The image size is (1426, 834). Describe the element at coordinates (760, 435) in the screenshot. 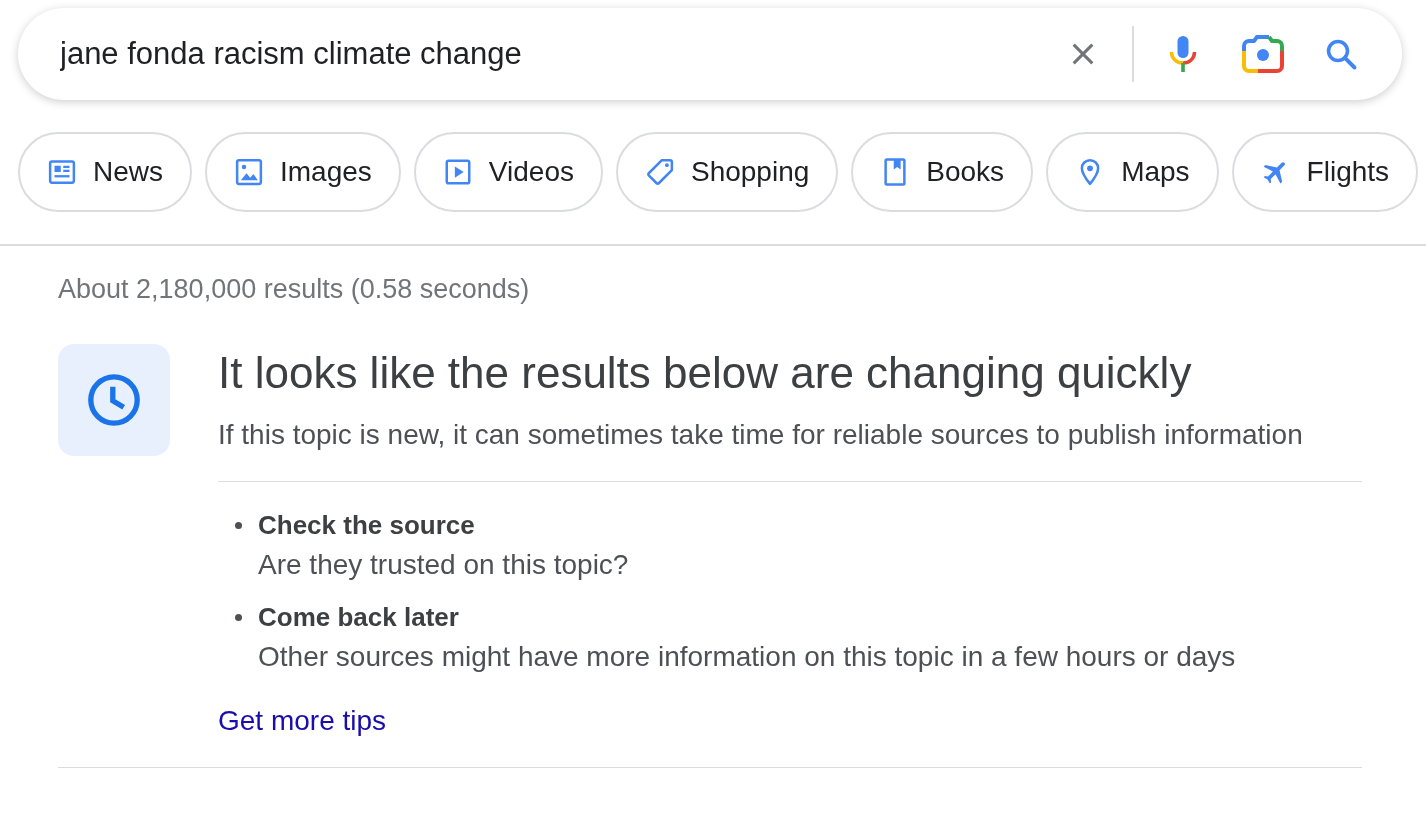

I see `notice-subtitle: If this topic is new, it can sometimes take time for reliable sources to publish information` at that location.